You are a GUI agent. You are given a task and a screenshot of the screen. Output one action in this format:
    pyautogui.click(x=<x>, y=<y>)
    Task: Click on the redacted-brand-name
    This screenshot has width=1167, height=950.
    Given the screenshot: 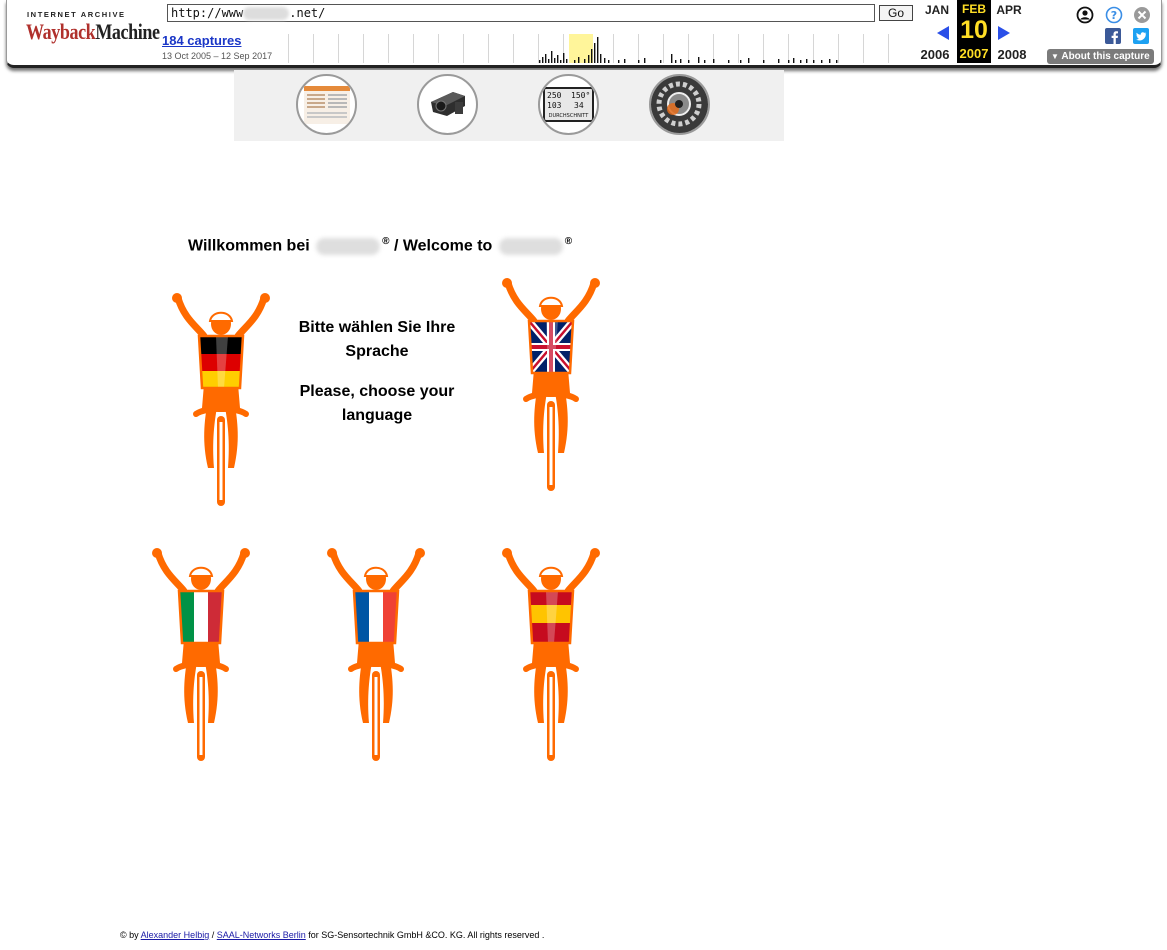 What is the action you would take?
    pyautogui.click(x=348, y=246)
    